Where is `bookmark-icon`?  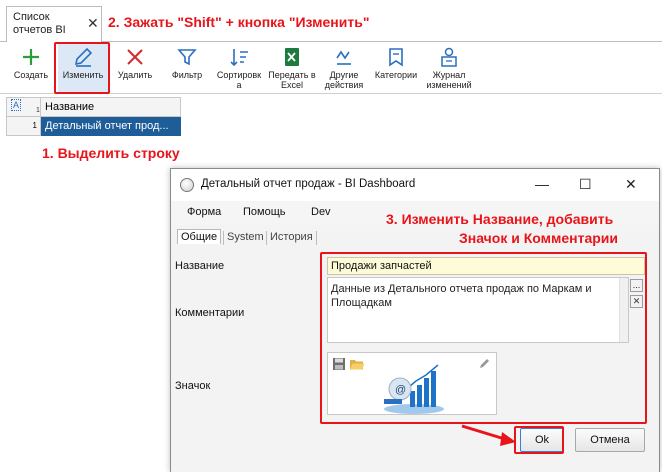 bookmark-icon is located at coordinates (396, 57).